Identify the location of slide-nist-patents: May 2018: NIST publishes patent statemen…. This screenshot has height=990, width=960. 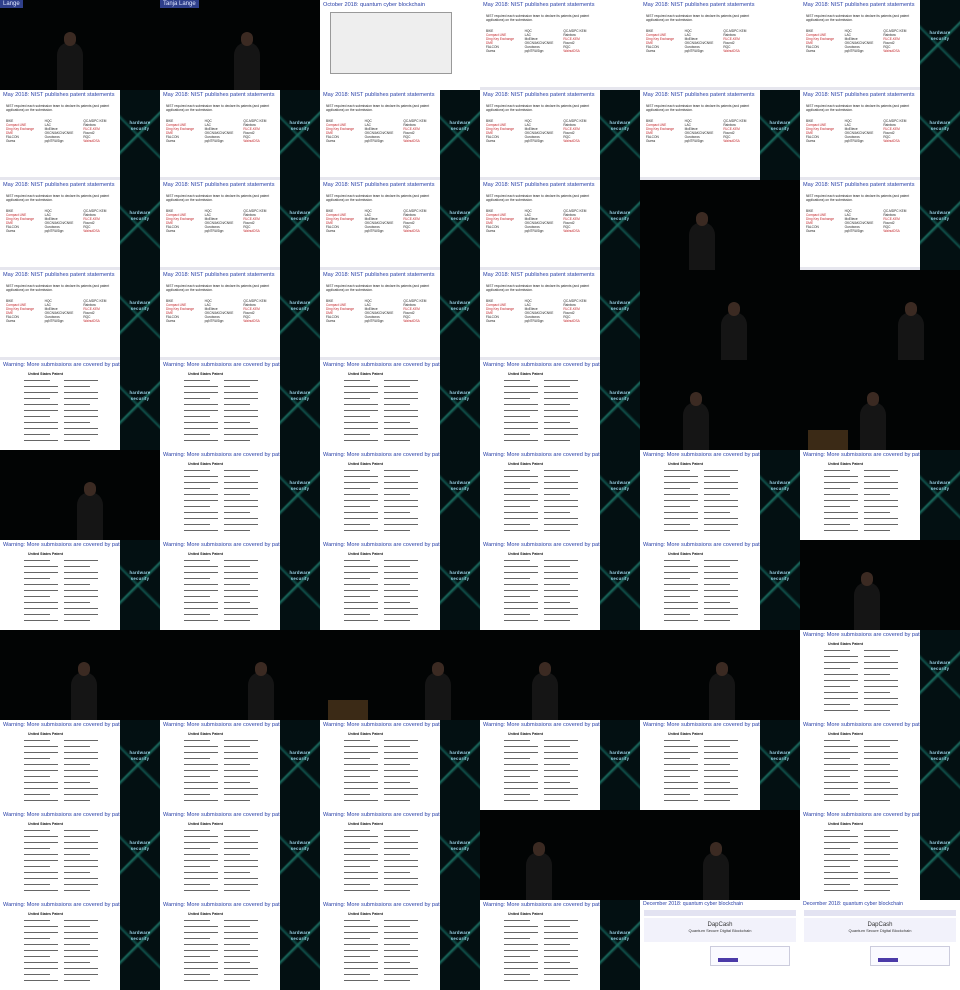
(381, 135).